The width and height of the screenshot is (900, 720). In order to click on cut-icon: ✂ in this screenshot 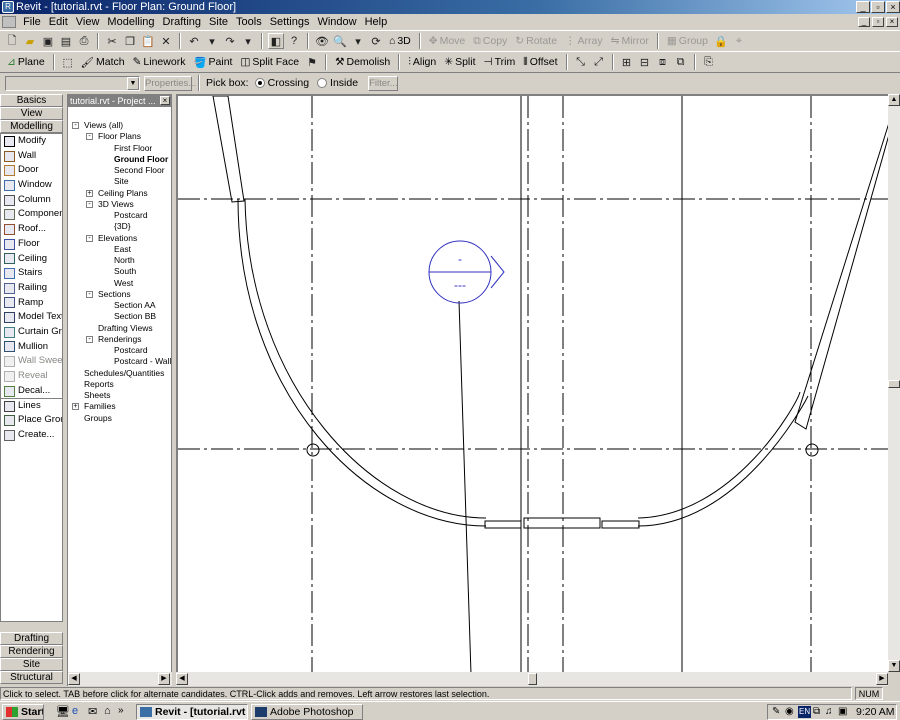, I will do `click(112, 41)`.